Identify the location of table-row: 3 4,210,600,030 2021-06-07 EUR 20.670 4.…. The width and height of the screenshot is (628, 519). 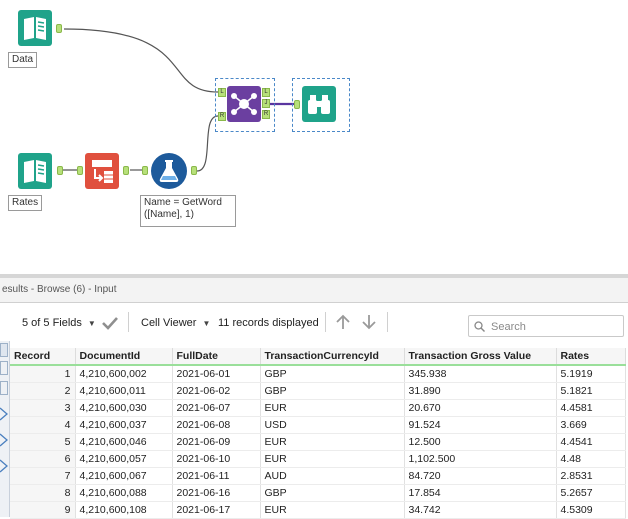
(318, 408).